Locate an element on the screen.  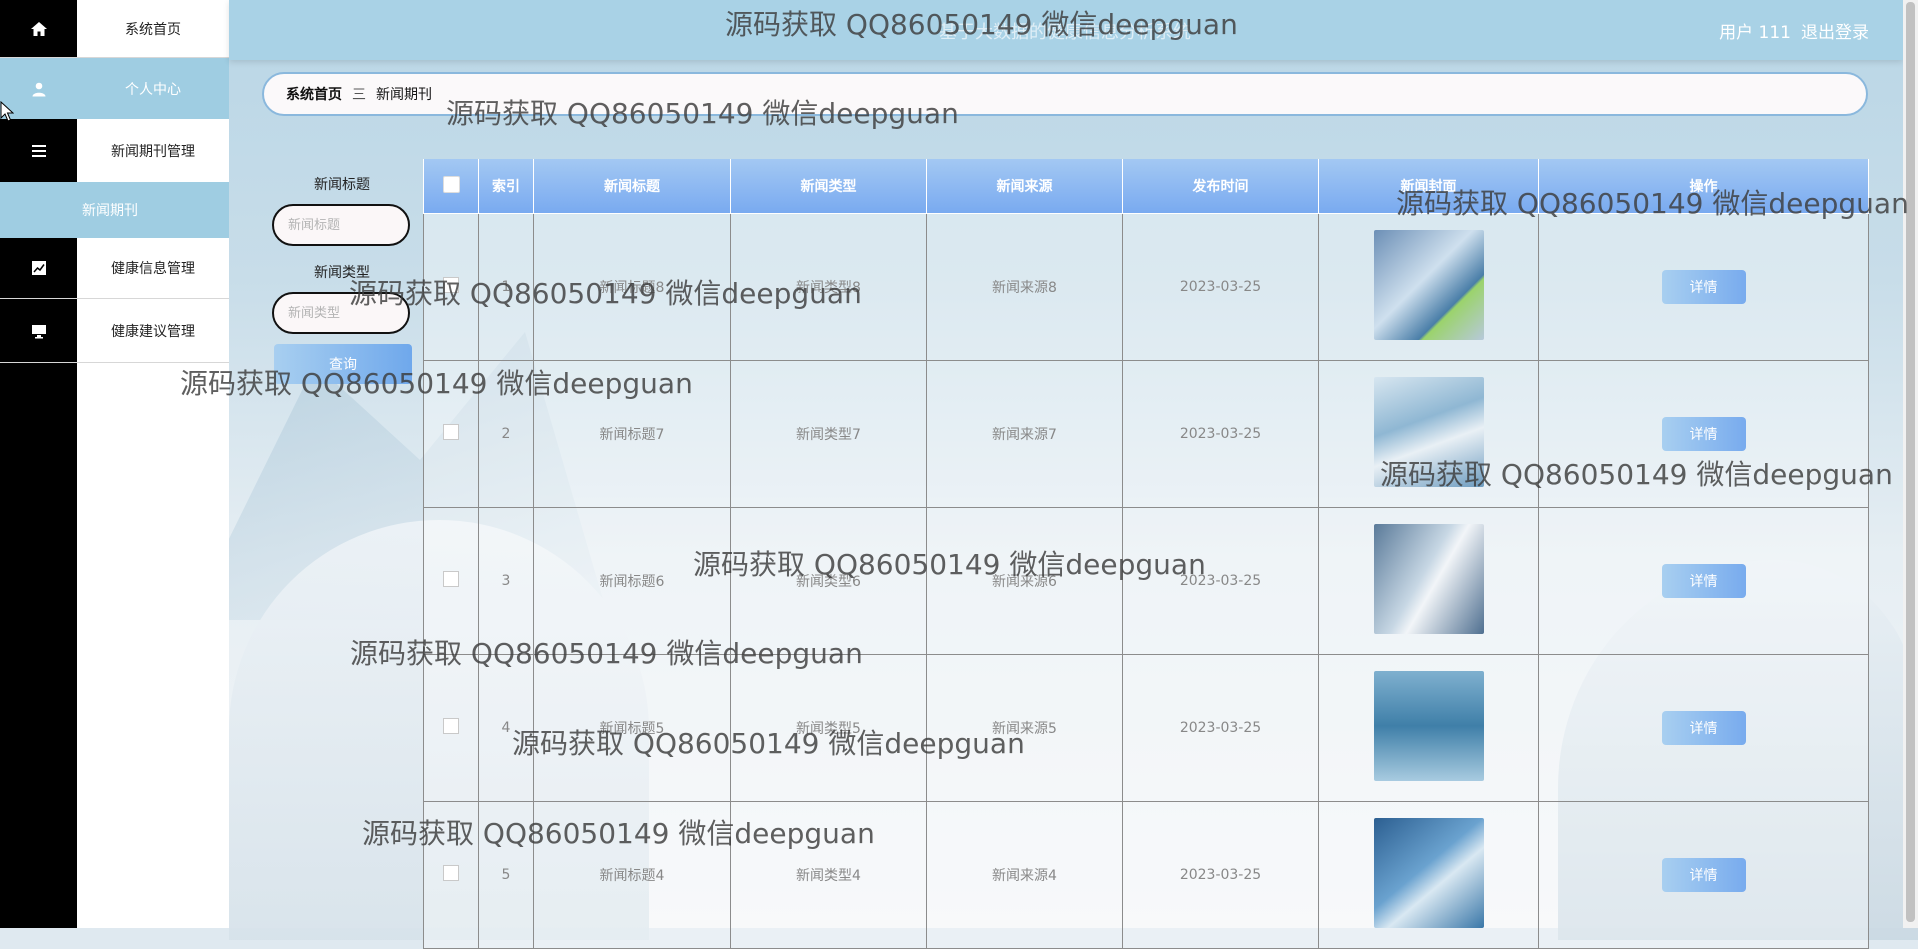
breadcrumb-home: 系统首页 is located at coordinates (314, 94).